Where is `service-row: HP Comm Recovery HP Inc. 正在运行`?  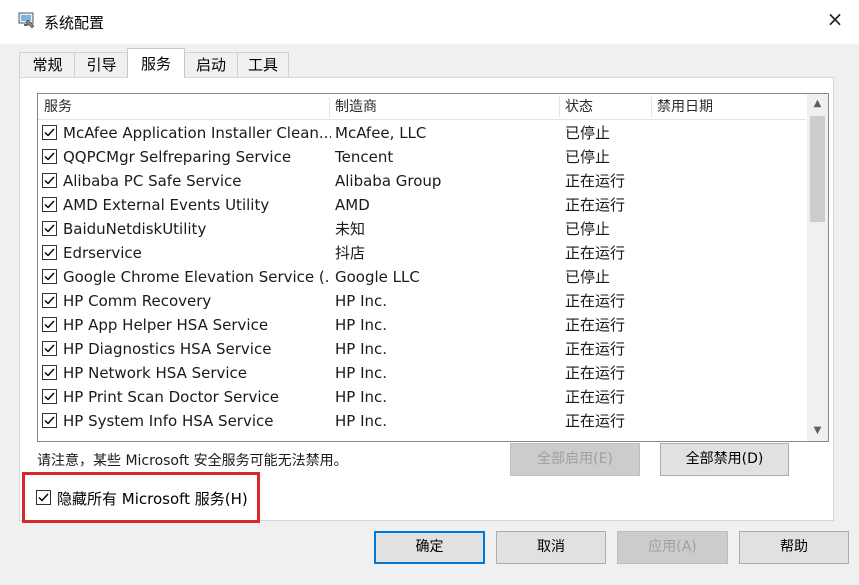 service-row: HP Comm Recovery HP Inc. 正在运行 is located at coordinates (422, 301).